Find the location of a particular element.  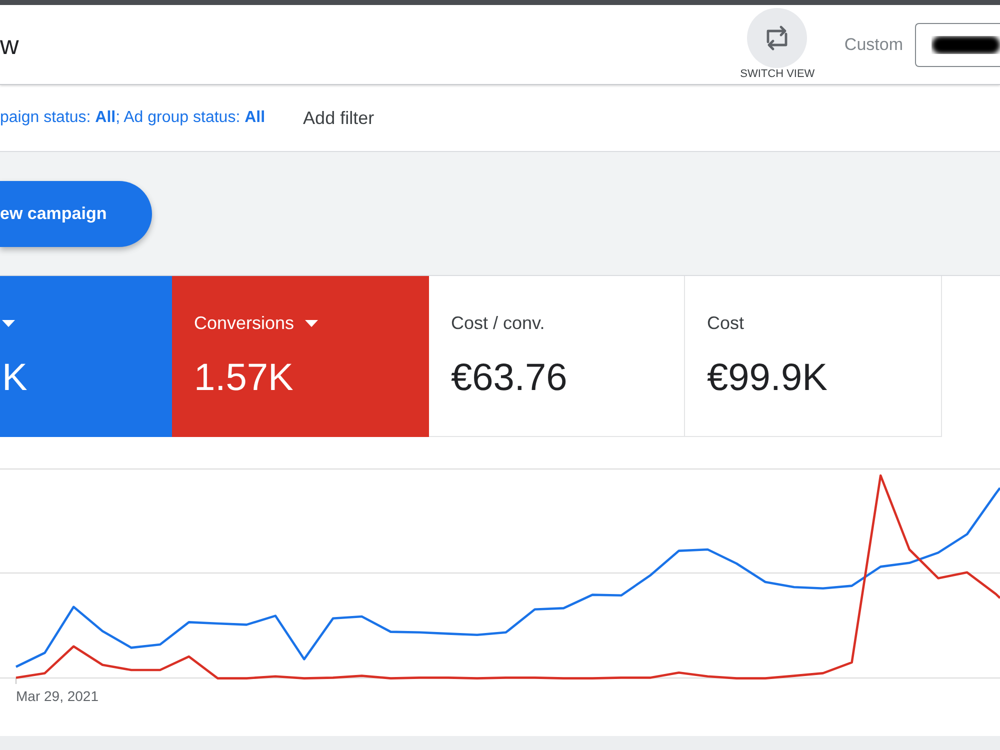

metric-label: Cost / conv. is located at coordinates (498, 323).